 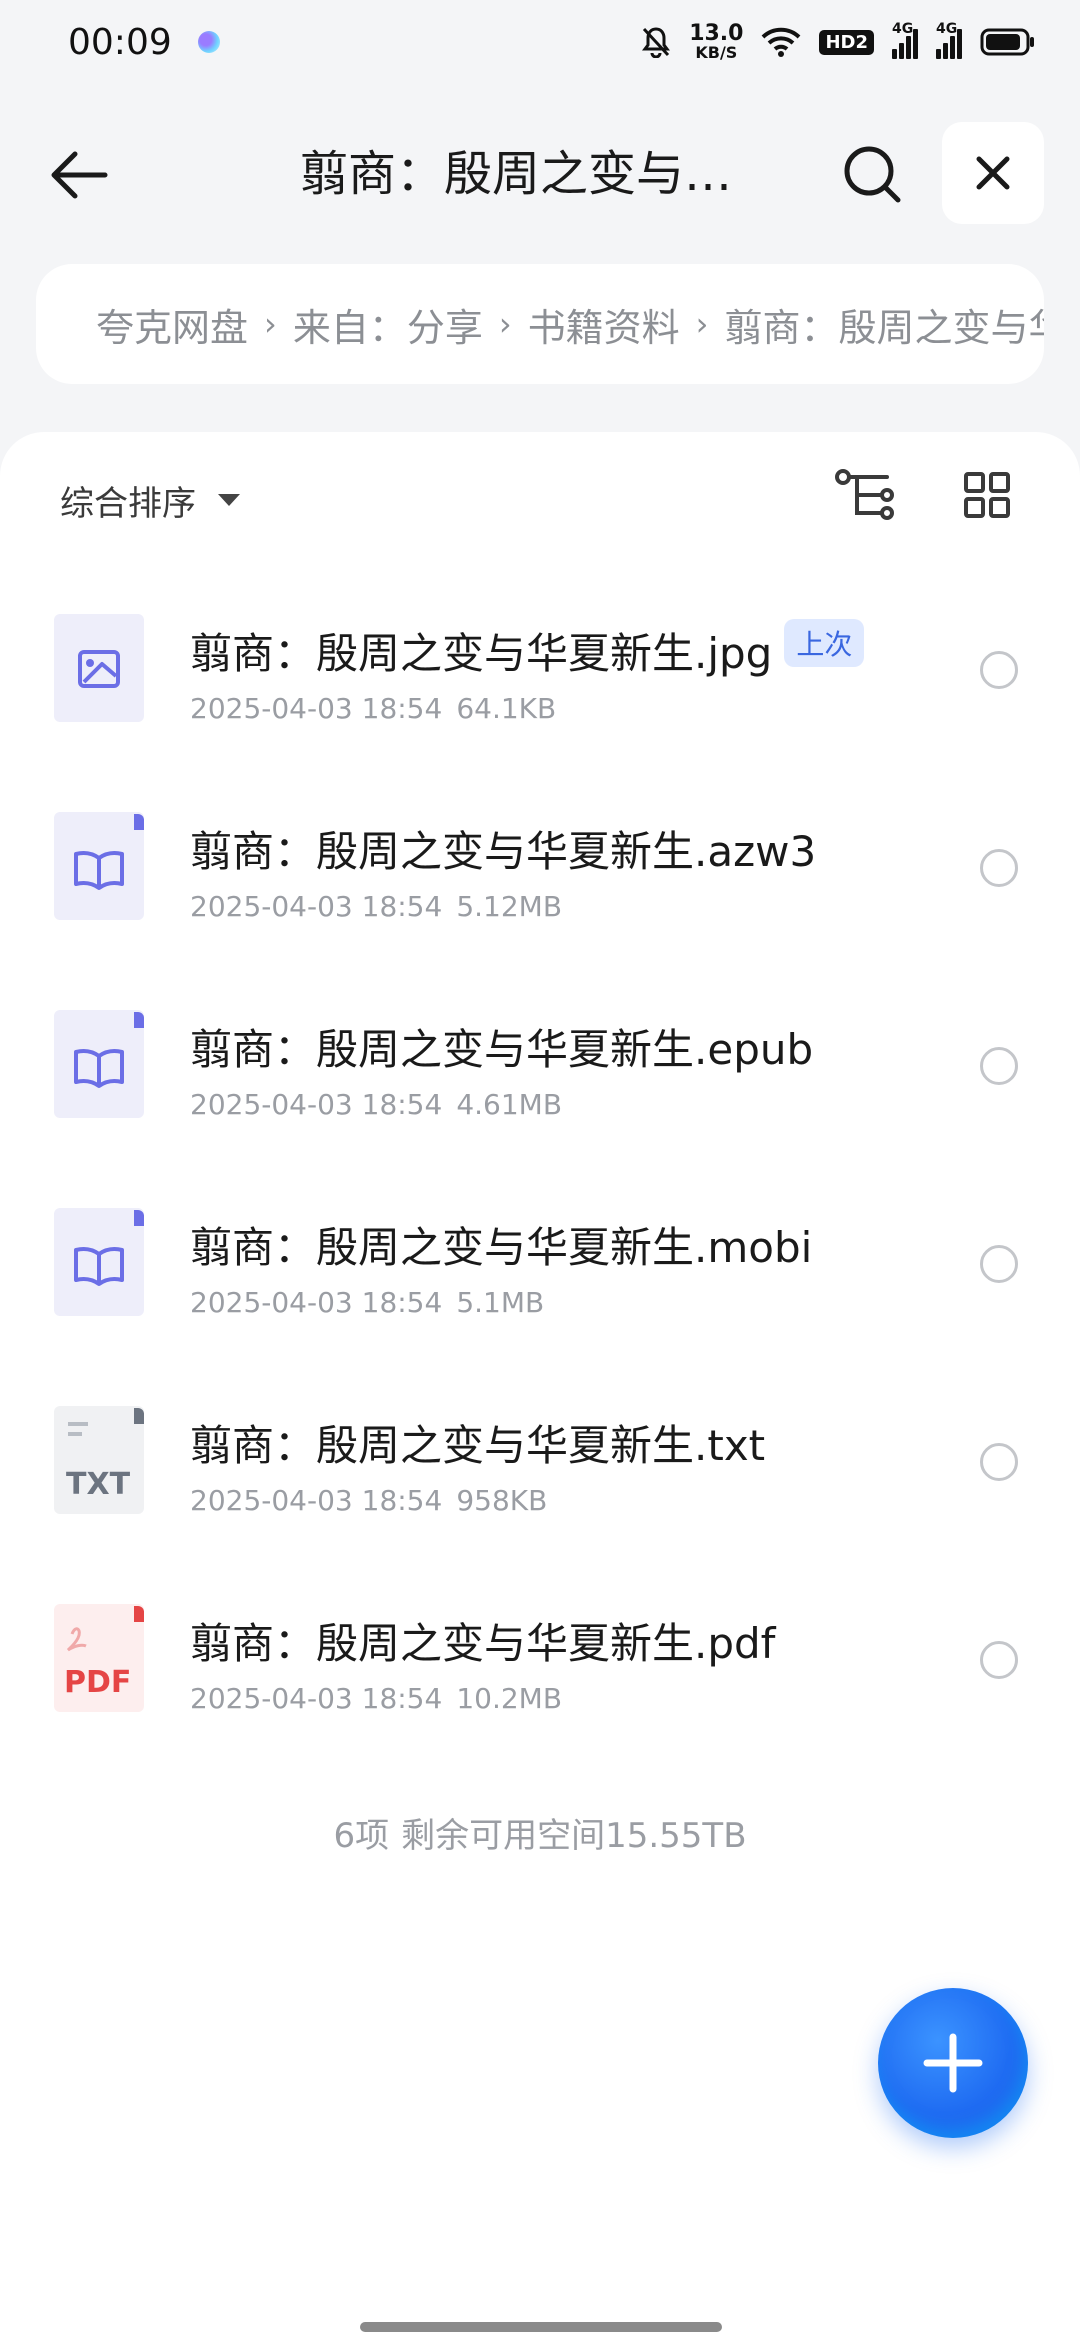 What do you see at coordinates (540, 1087) in the screenshot?
I see `file-row: 翦商：殷周之变与华夏新生.epub 2025-04-03 18:54 4.61MB` at bounding box center [540, 1087].